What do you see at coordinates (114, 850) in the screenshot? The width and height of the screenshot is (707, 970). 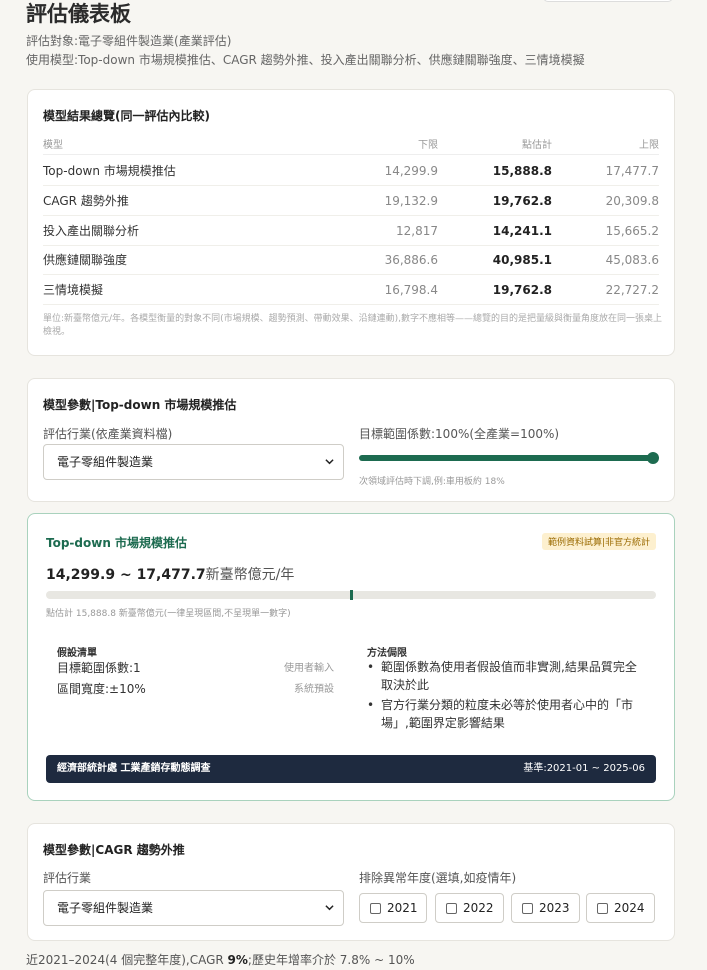 I see `cagr-params-title: 模型參數|CAGR 趨勢外推` at bounding box center [114, 850].